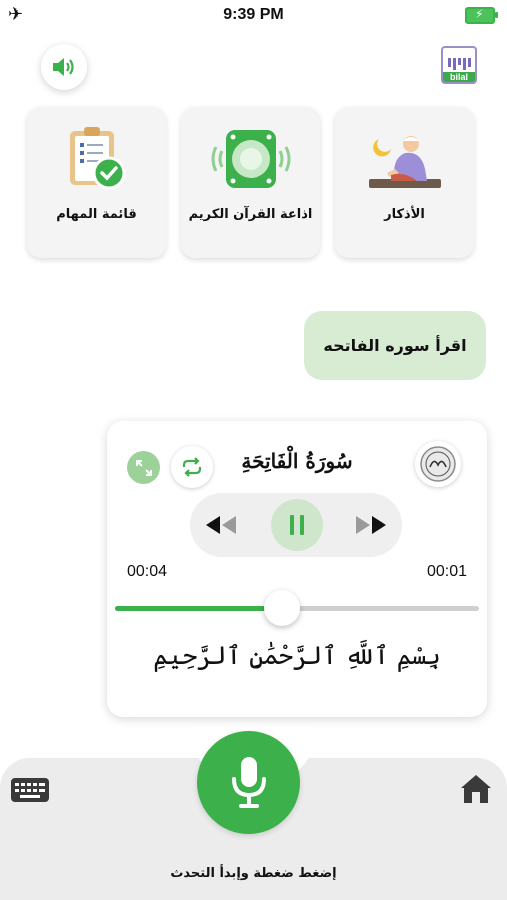 The height and width of the screenshot is (900, 507). What do you see at coordinates (405, 162) in the screenshot?
I see `praying-man-icon` at bounding box center [405, 162].